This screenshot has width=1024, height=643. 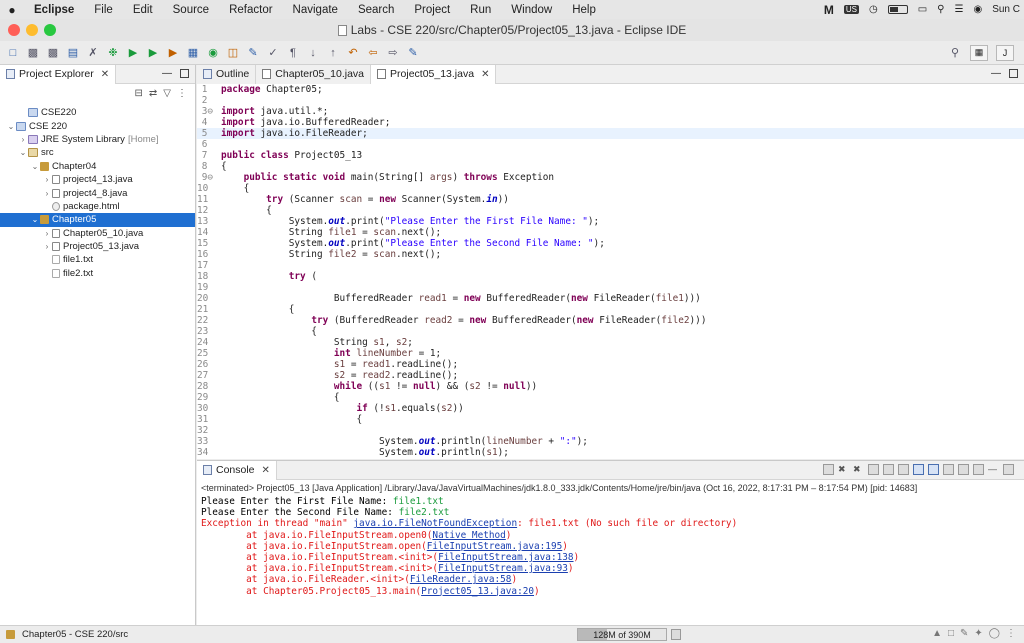 I want to click on menu-window: Window, so click(x=531, y=10).